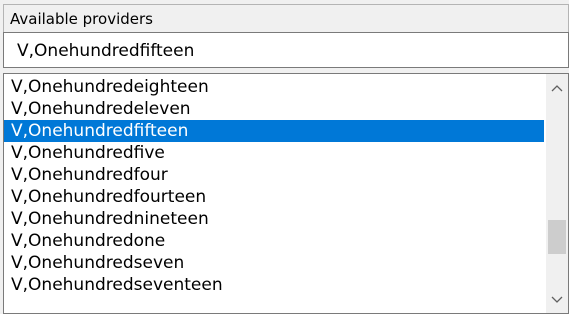 The height and width of the screenshot is (314, 569). Describe the element at coordinates (274, 131) in the screenshot. I see `list-item-selected: V,Onehundredfifteen` at that location.